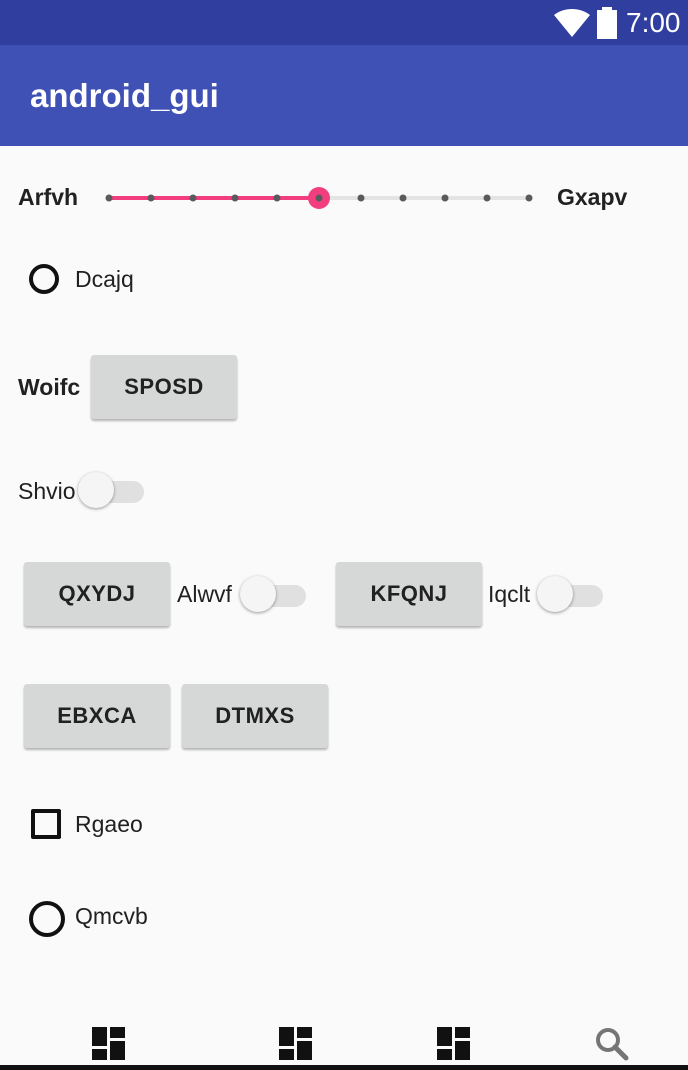 The width and height of the screenshot is (688, 1070). I want to click on seekbar-thumb-center, so click(319, 198).